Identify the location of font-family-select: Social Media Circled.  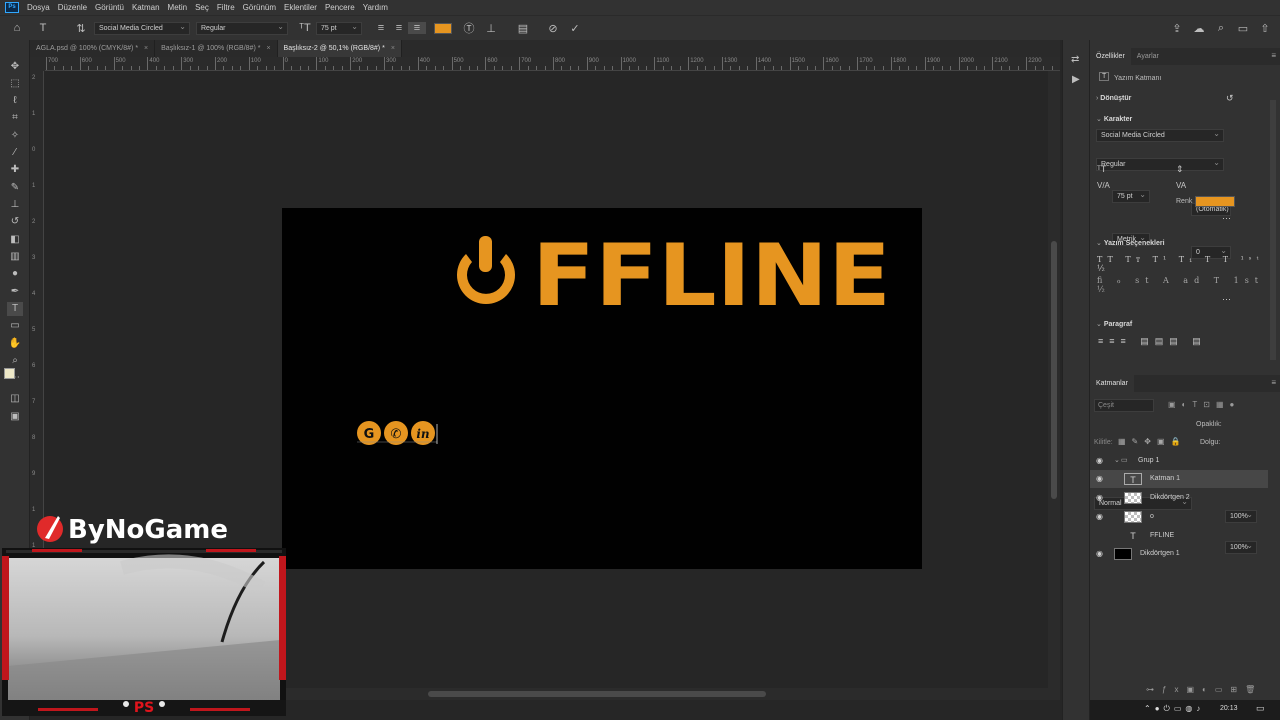
(142, 28).